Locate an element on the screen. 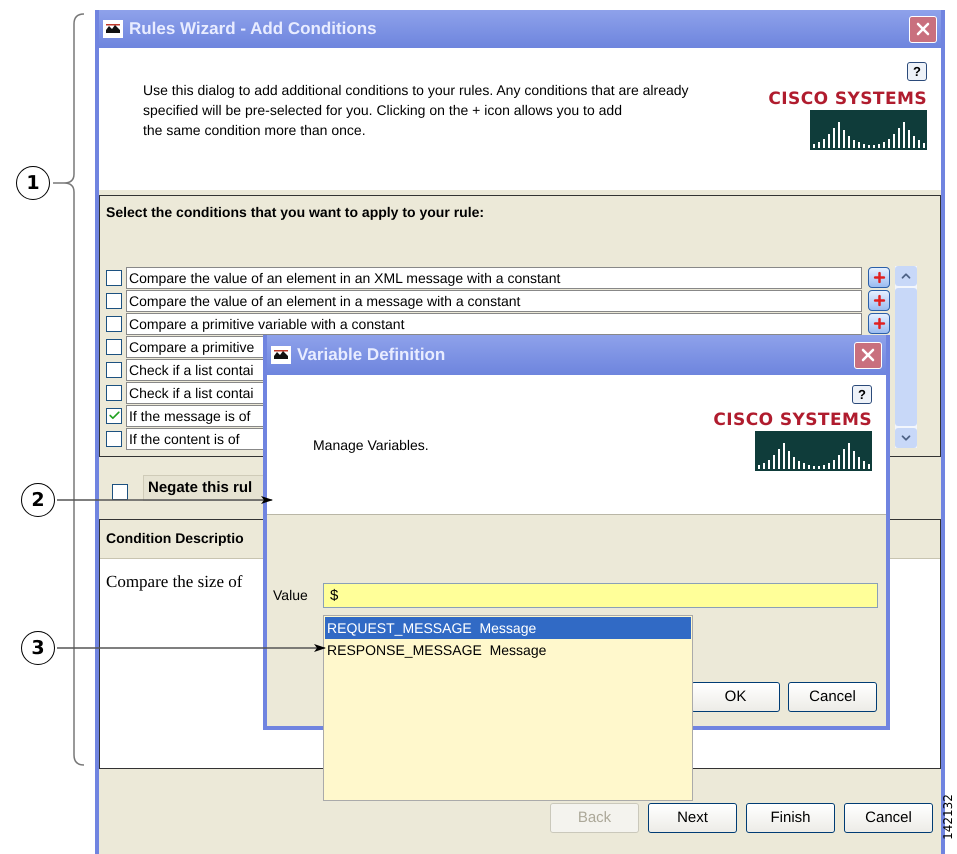  callout-number: 2 is located at coordinates (38, 500).